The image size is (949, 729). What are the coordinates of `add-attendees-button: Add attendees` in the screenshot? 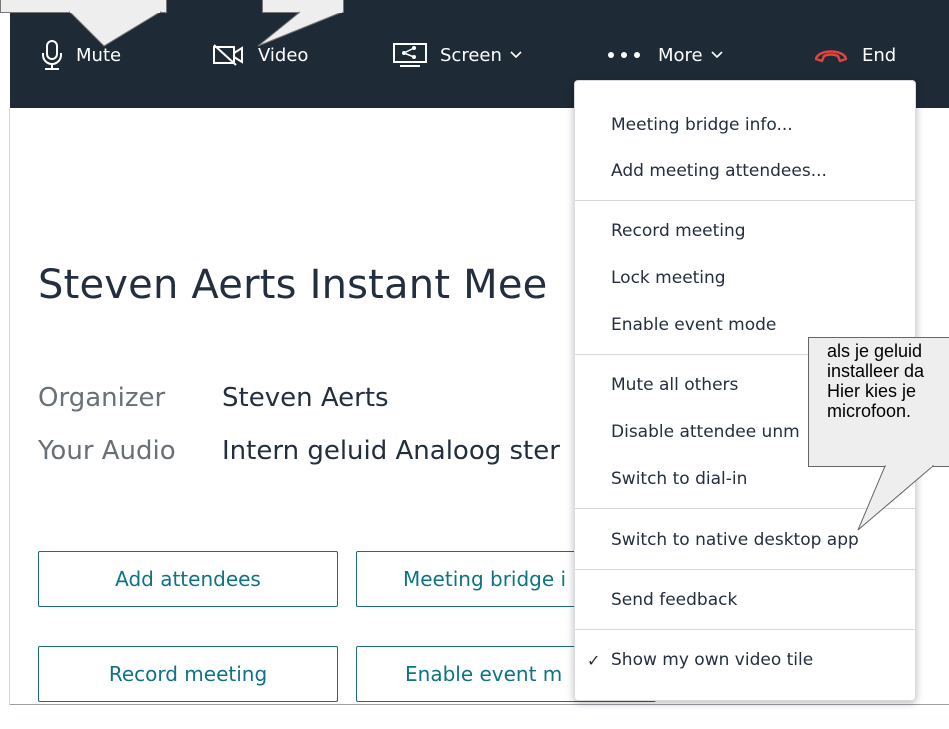 It's located at (188, 579).